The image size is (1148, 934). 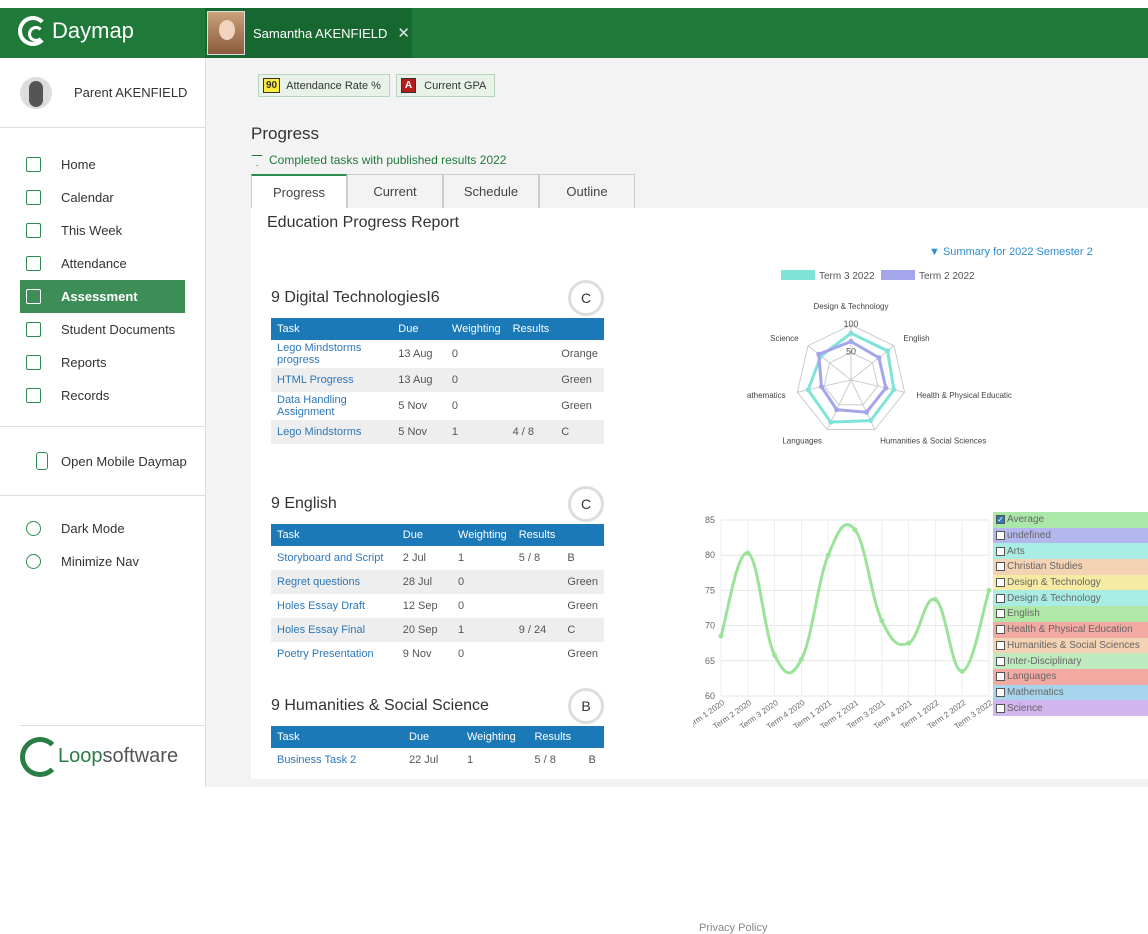 What do you see at coordinates (331, 406) in the screenshot?
I see `task-link: Data Handling Assignment` at bounding box center [331, 406].